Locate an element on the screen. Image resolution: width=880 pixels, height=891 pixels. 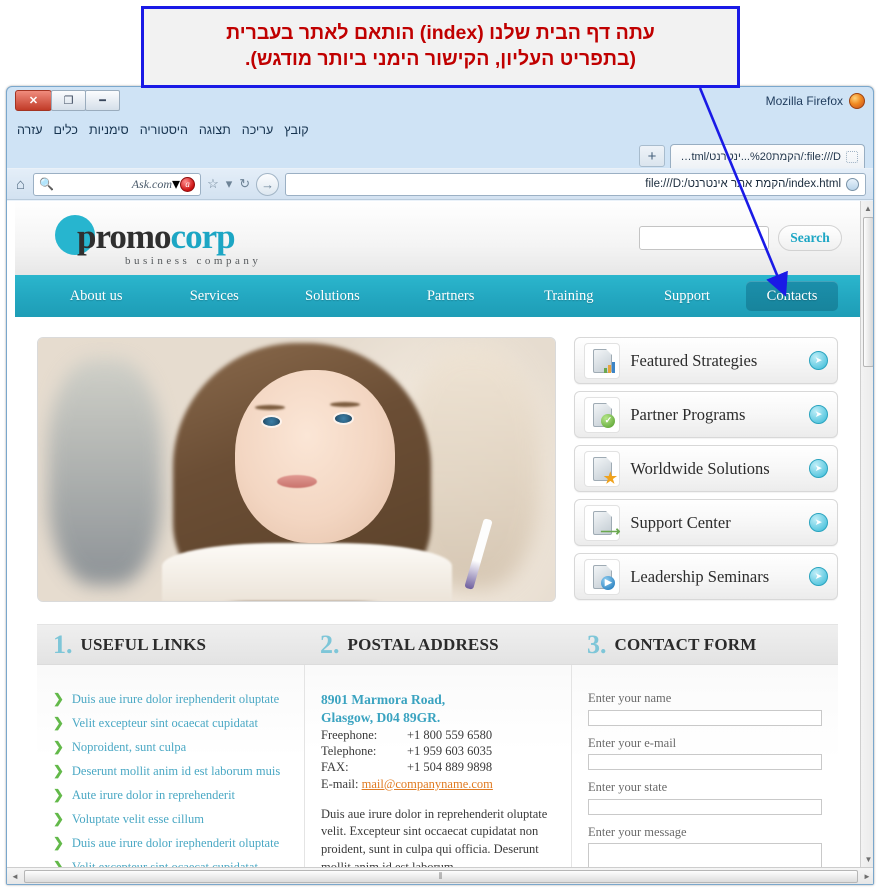
list-item: ❯ Noproident, sunt culpa is located at coordinates (170, 747).